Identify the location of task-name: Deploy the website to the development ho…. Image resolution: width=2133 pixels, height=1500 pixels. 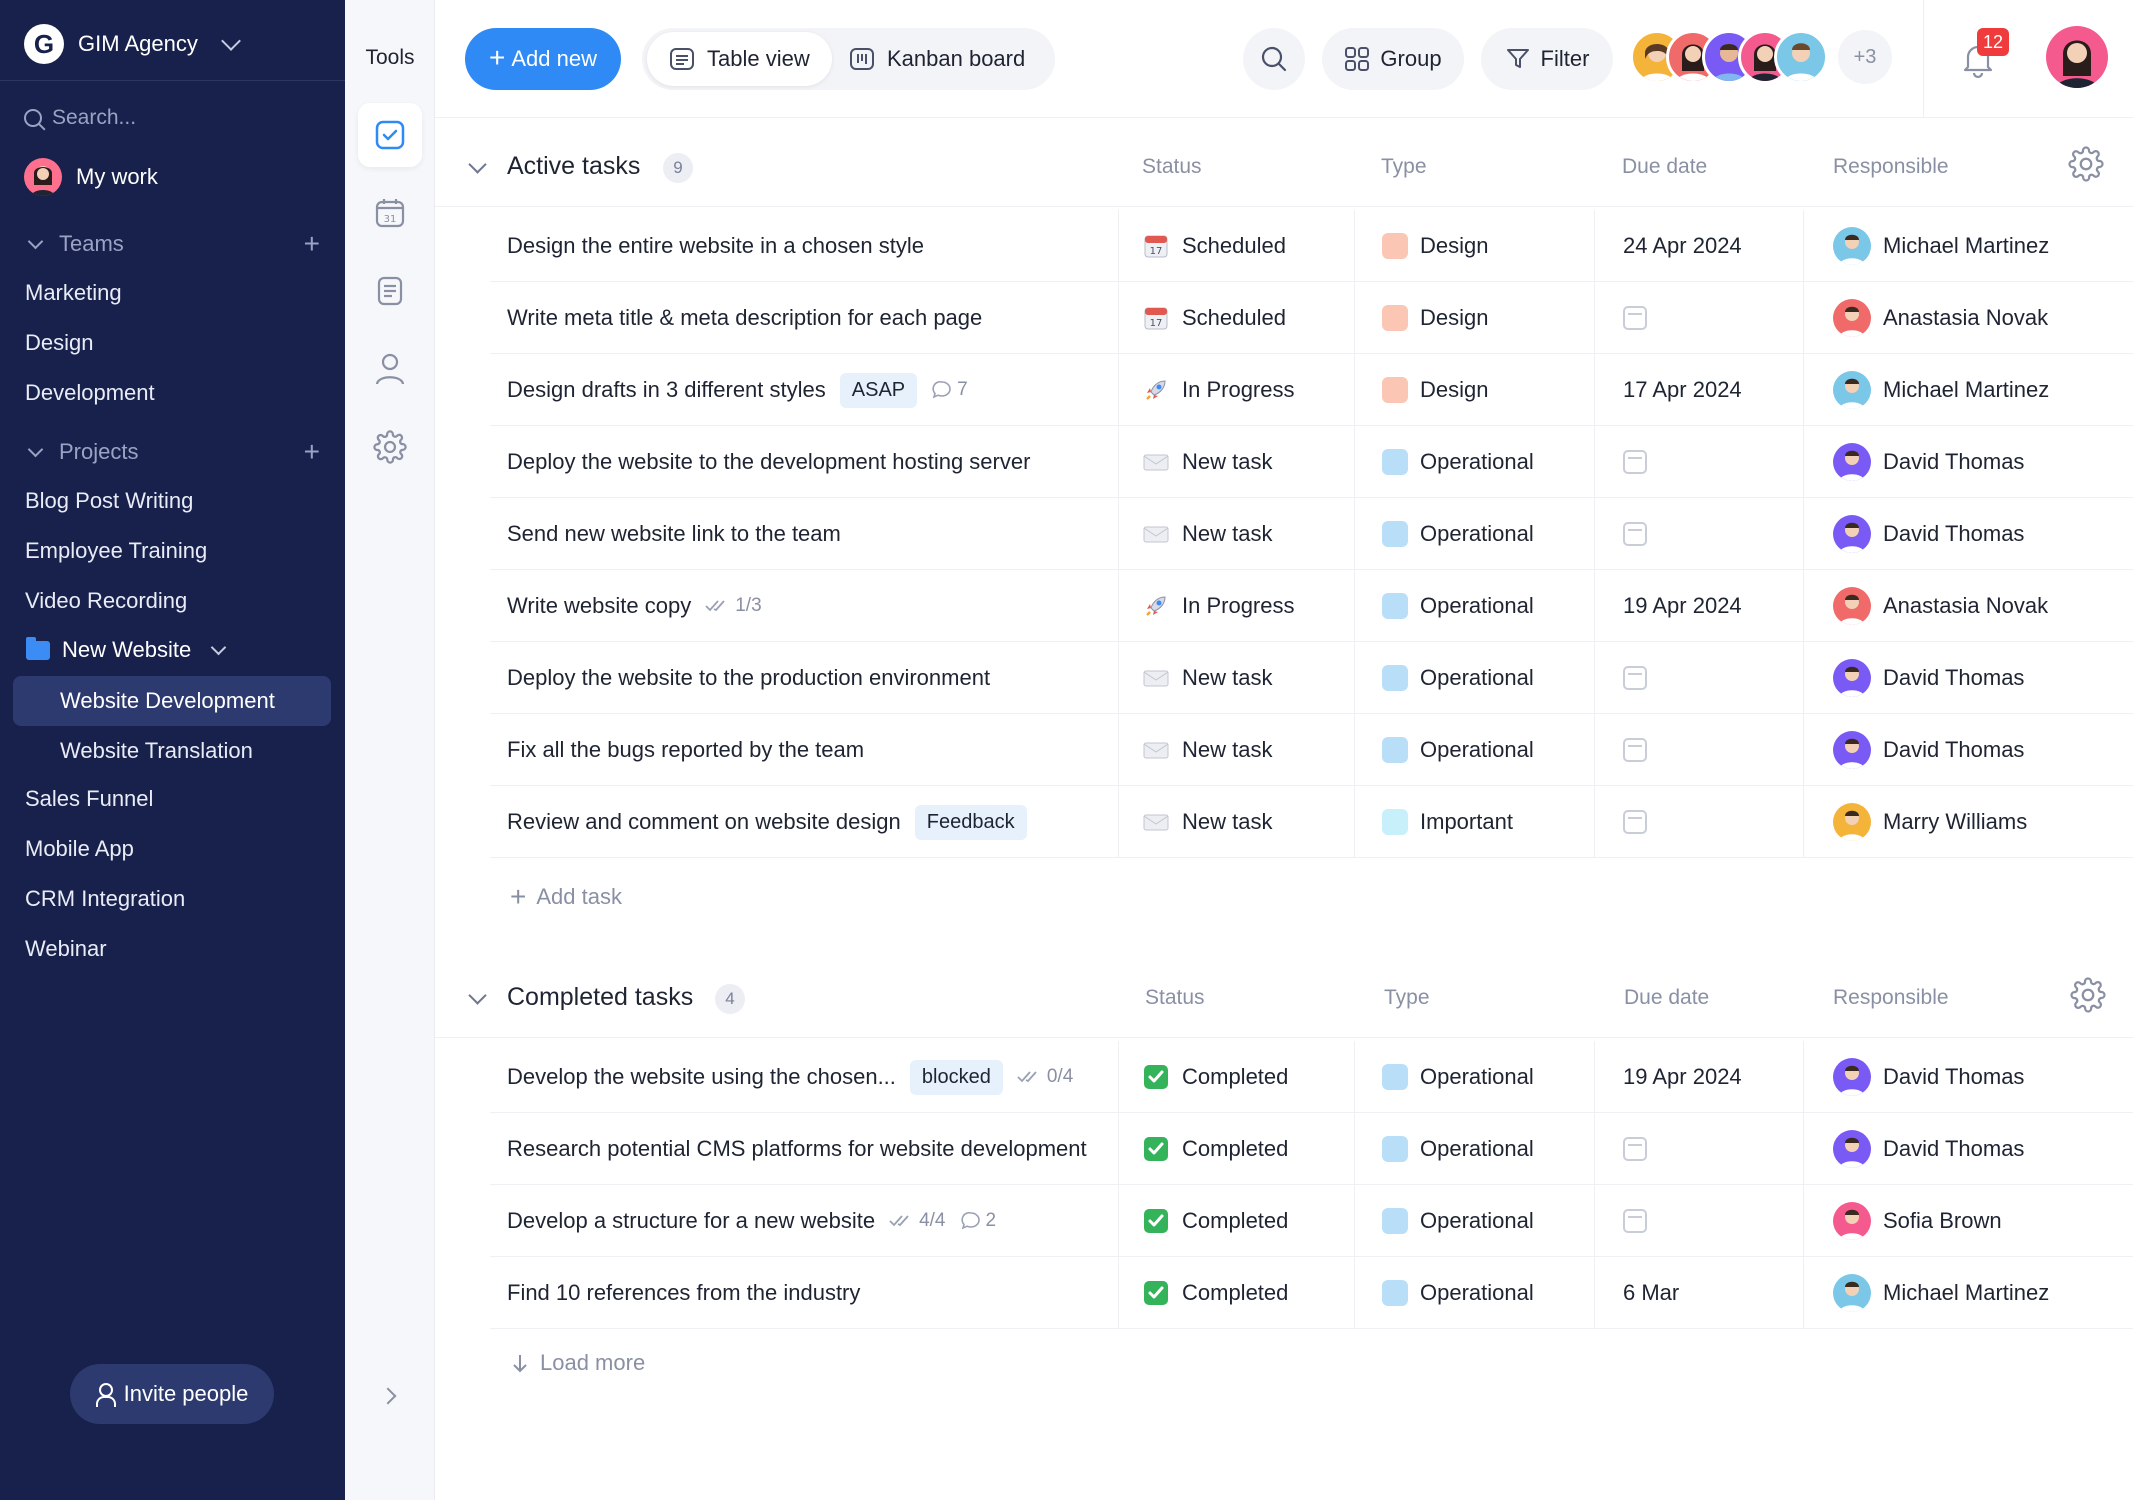
(768, 462).